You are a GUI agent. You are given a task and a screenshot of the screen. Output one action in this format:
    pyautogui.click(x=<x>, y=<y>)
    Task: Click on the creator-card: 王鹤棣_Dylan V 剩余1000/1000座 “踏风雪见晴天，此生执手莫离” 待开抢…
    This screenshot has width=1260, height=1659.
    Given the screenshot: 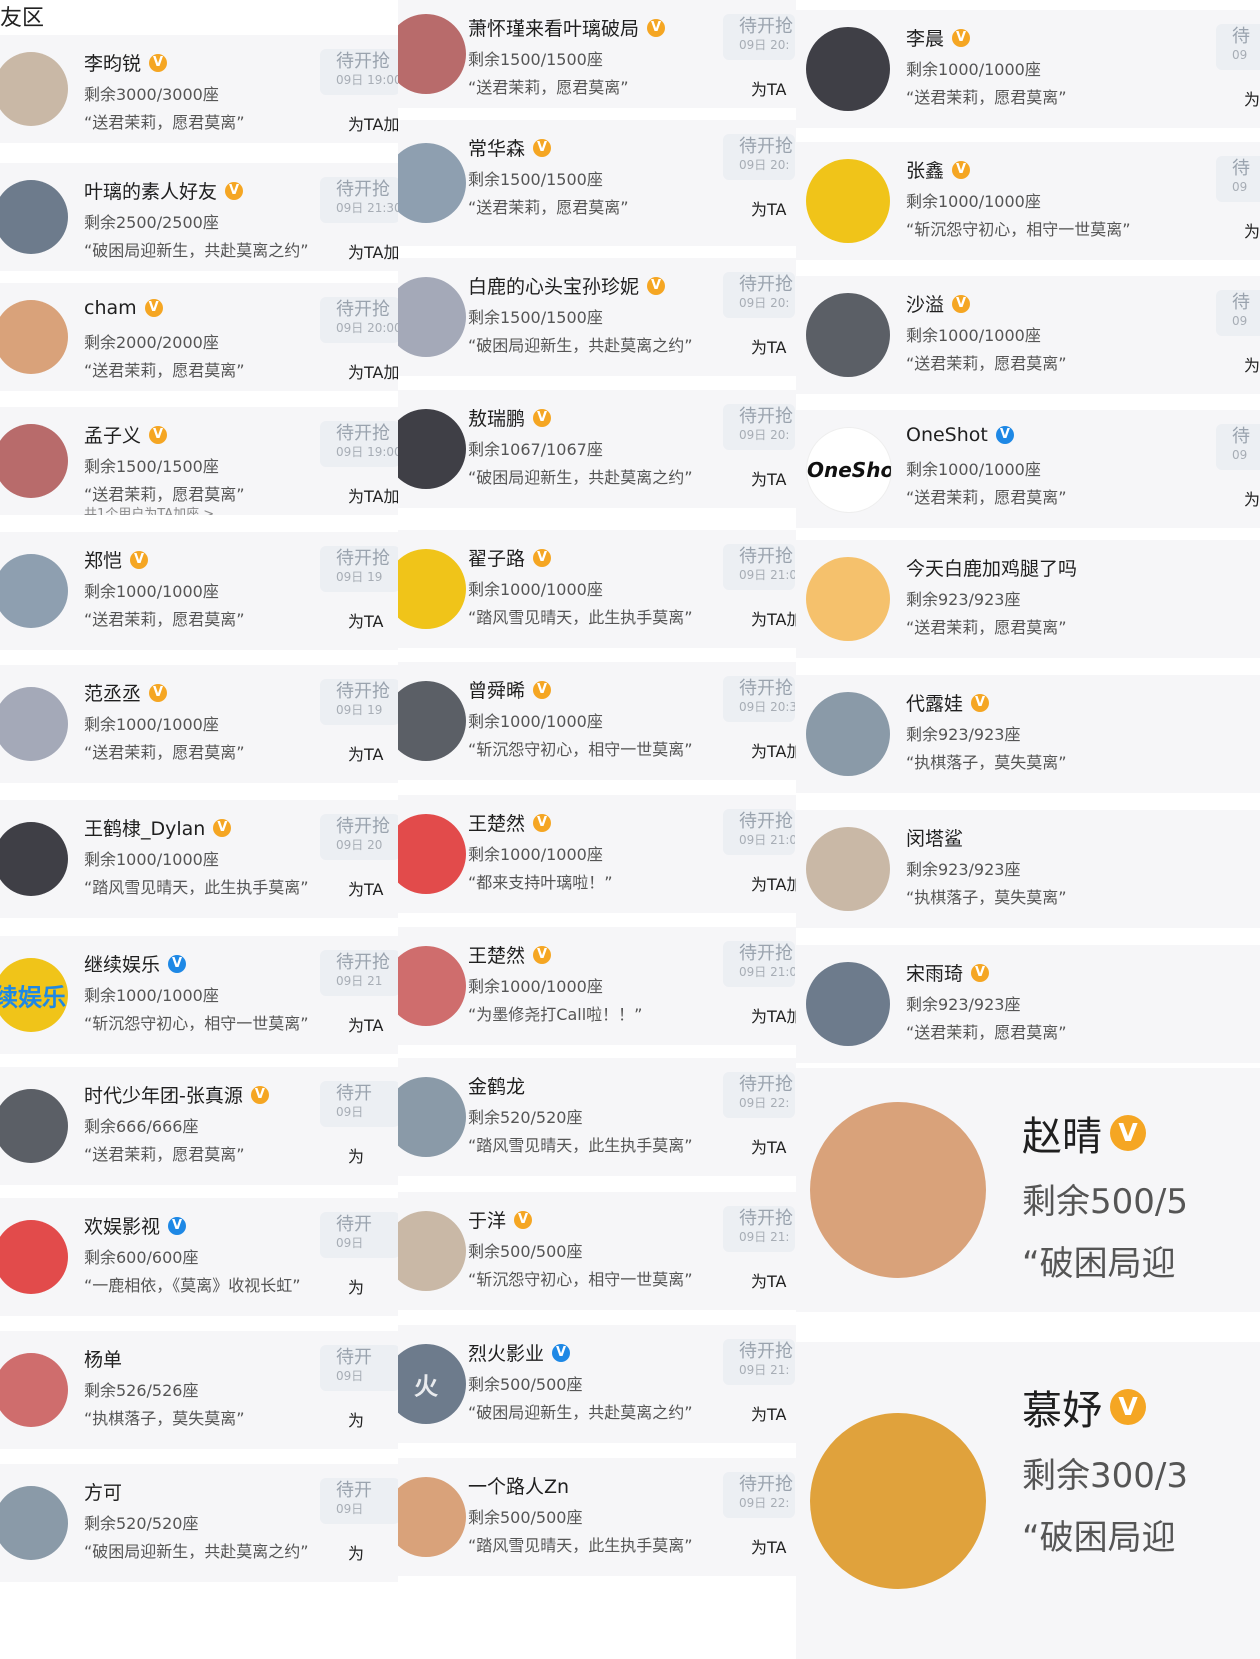 What is the action you would take?
    pyautogui.click(x=199, y=859)
    